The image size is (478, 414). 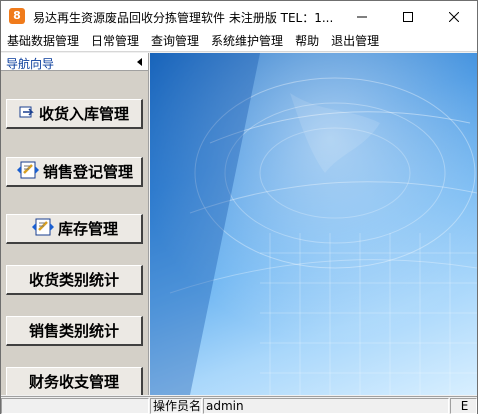 What do you see at coordinates (326, 406) in the screenshot?
I see `operator-value: admin` at bounding box center [326, 406].